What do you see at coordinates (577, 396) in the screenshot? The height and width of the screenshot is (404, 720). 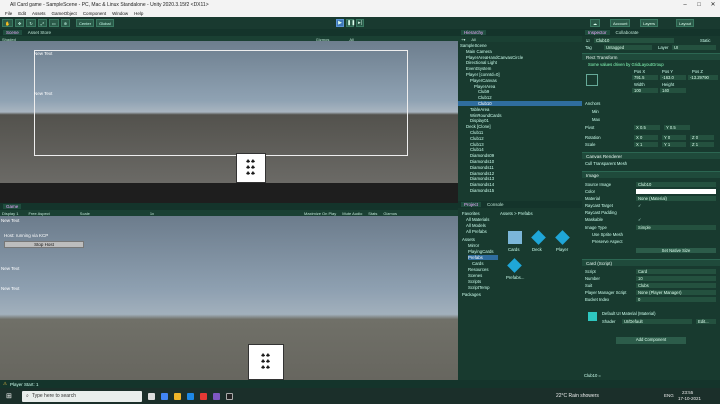 I see `weather-text: 22°C Rain showers` at bounding box center [577, 396].